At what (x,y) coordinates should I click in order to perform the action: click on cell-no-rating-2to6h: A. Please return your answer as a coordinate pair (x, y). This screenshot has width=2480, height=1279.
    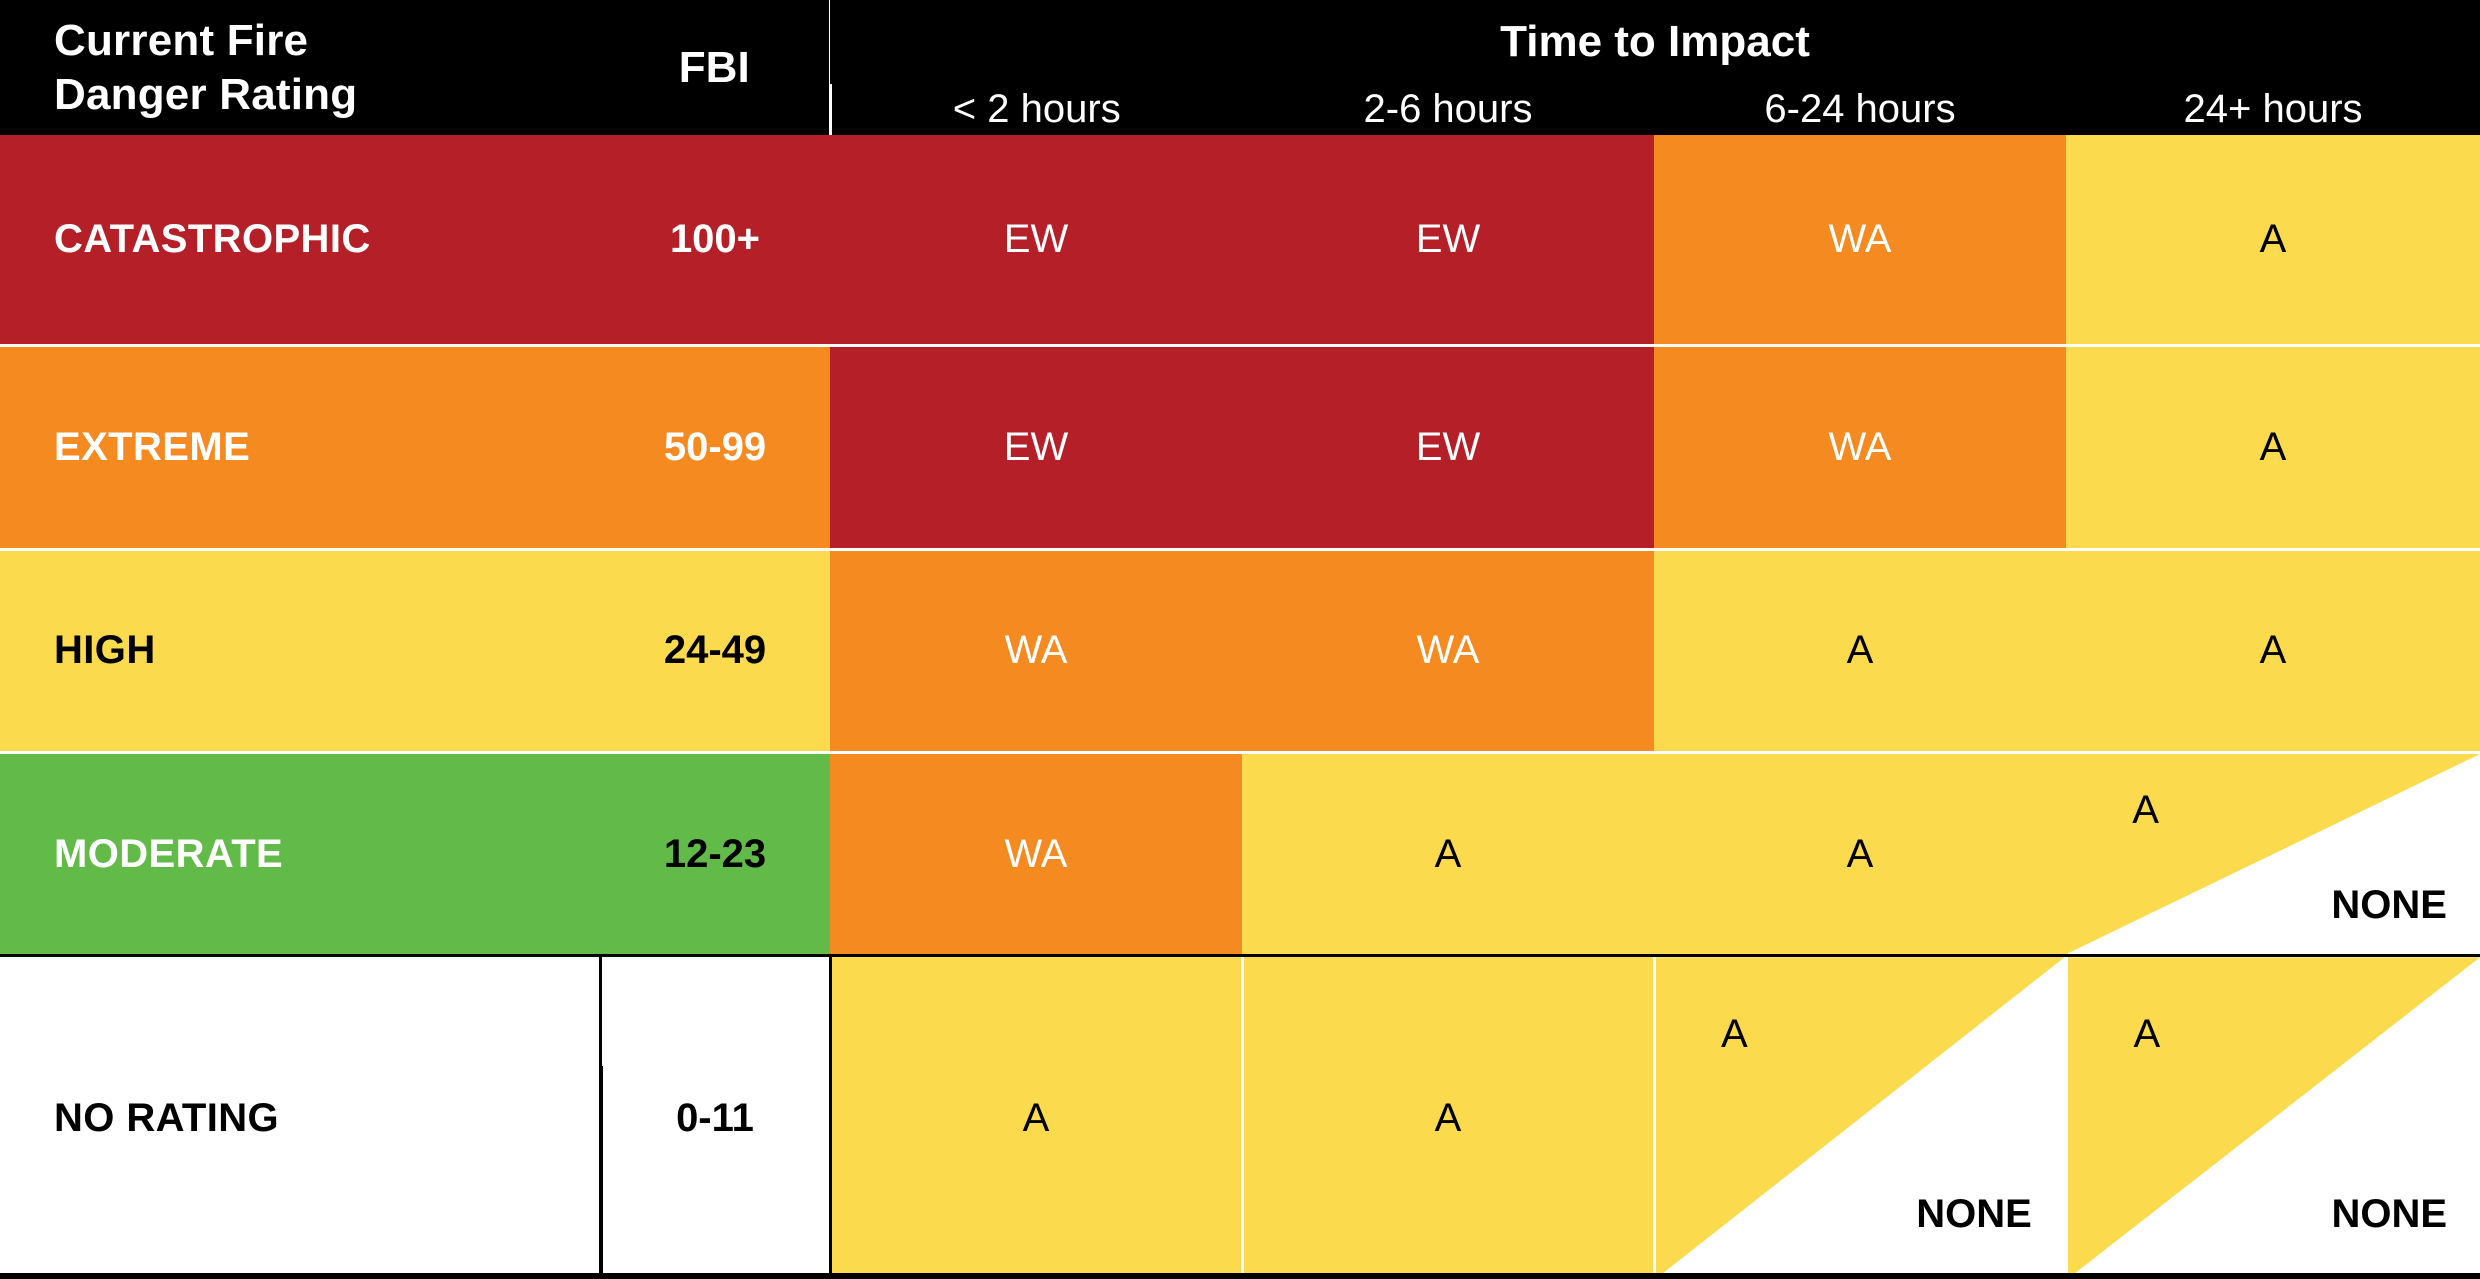
    Looking at the image, I should click on (1447, 1116).